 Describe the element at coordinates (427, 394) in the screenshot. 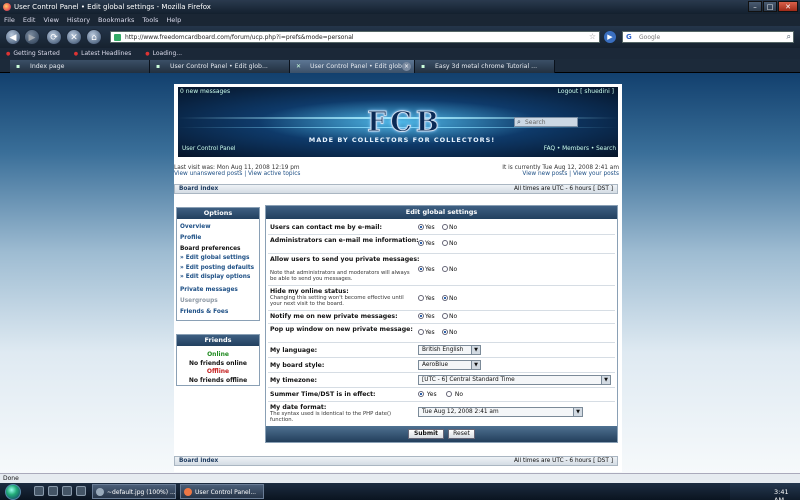

I see `dst-yes-radio: Yes` at that location.